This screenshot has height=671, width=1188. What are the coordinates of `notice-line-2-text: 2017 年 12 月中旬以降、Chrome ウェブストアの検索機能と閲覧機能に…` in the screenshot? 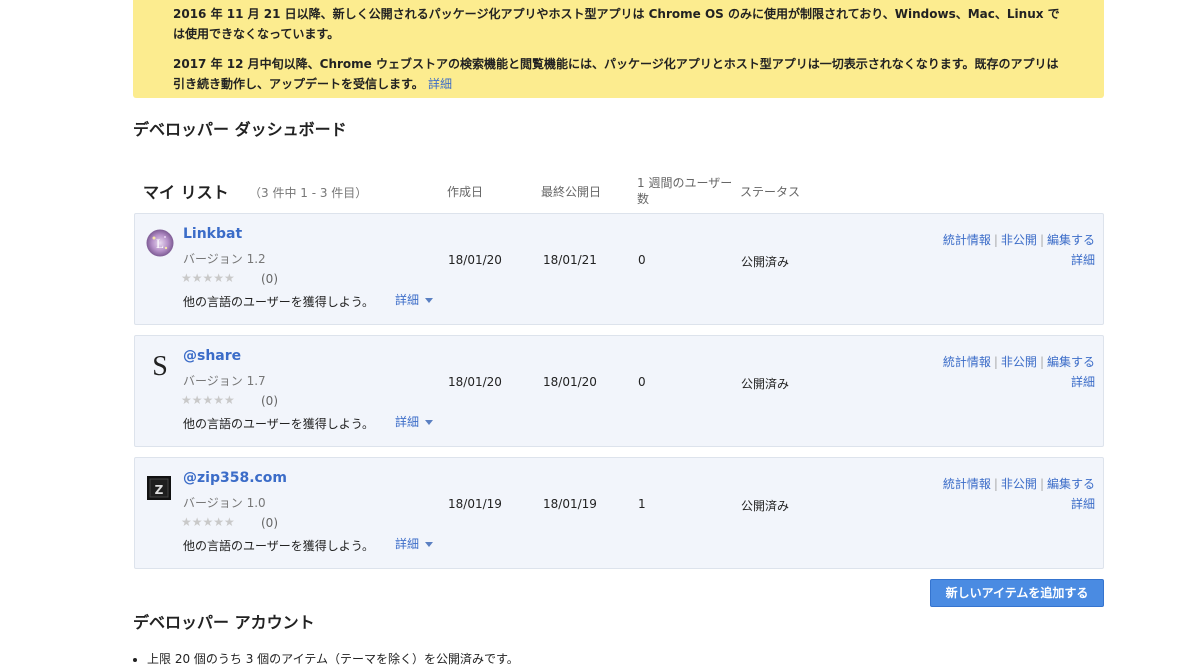 It's located at (616, 74).